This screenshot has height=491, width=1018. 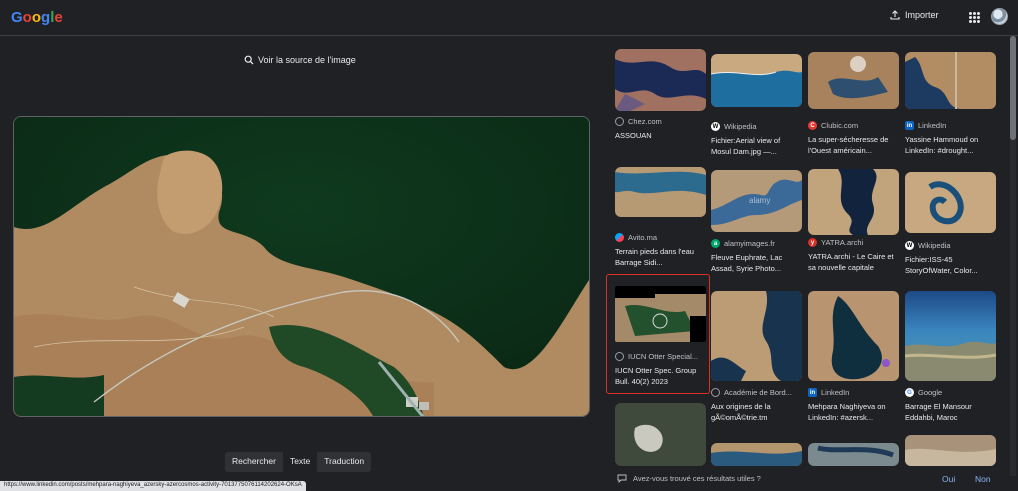 I want to click on import-button: Importer, so click(x=914, y=15).